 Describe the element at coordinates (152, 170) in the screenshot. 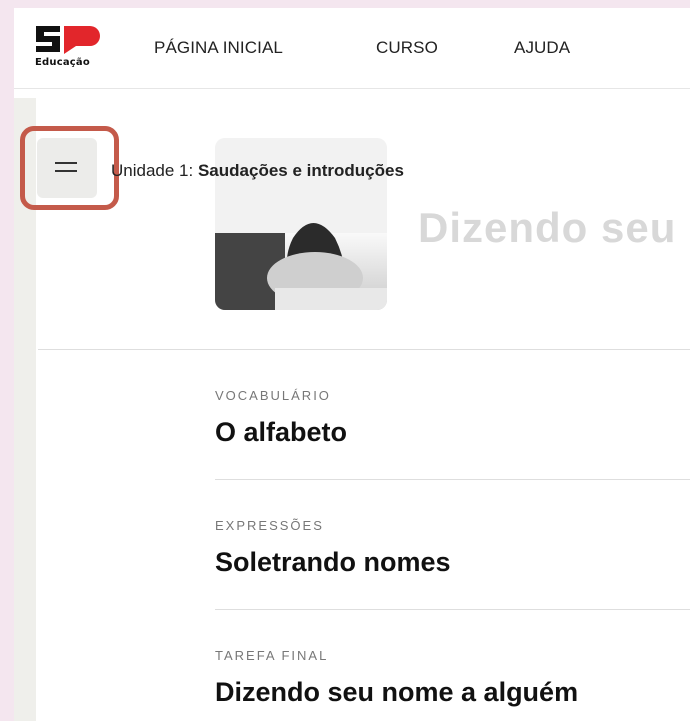

I see `unit-number: Unidade 1:` at that location.